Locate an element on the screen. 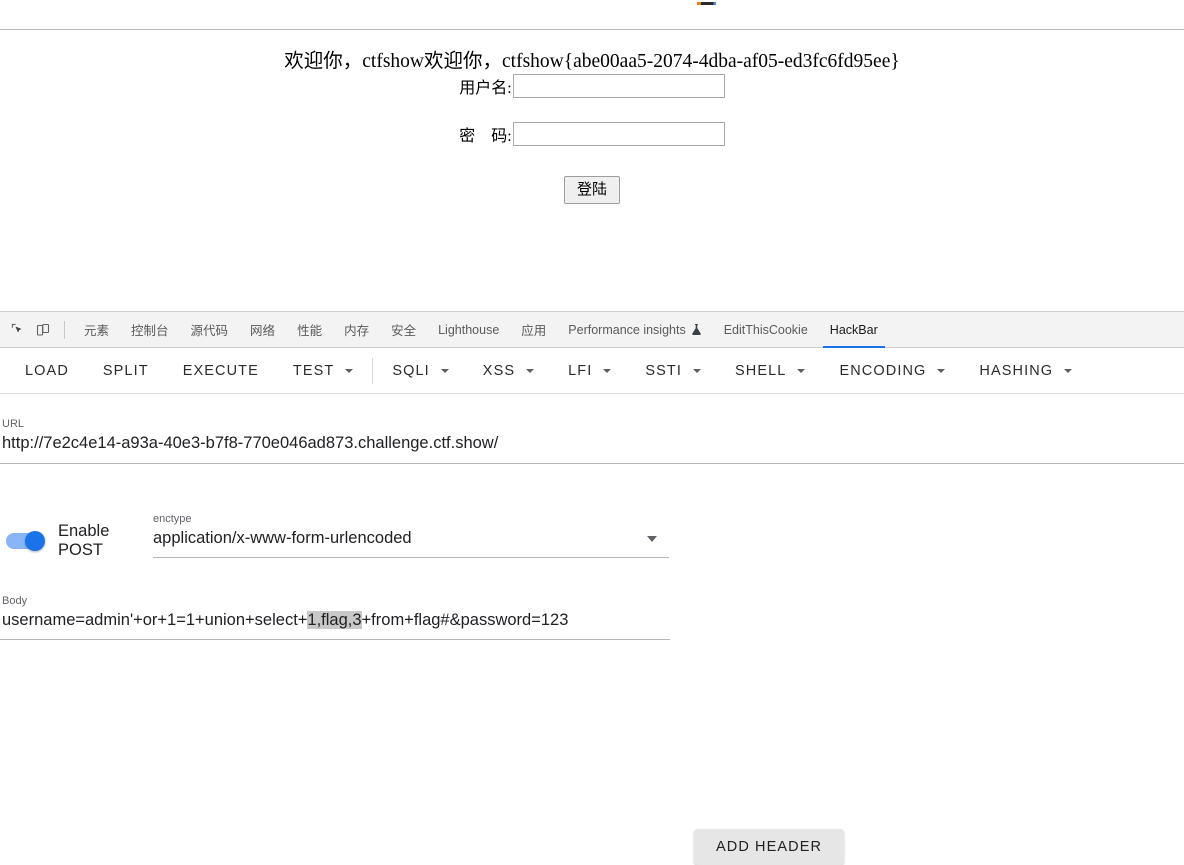 The width and height of the screenshot is (1184, 865). hackbar-test-menu: TEST is located at coordinates (323, 371).